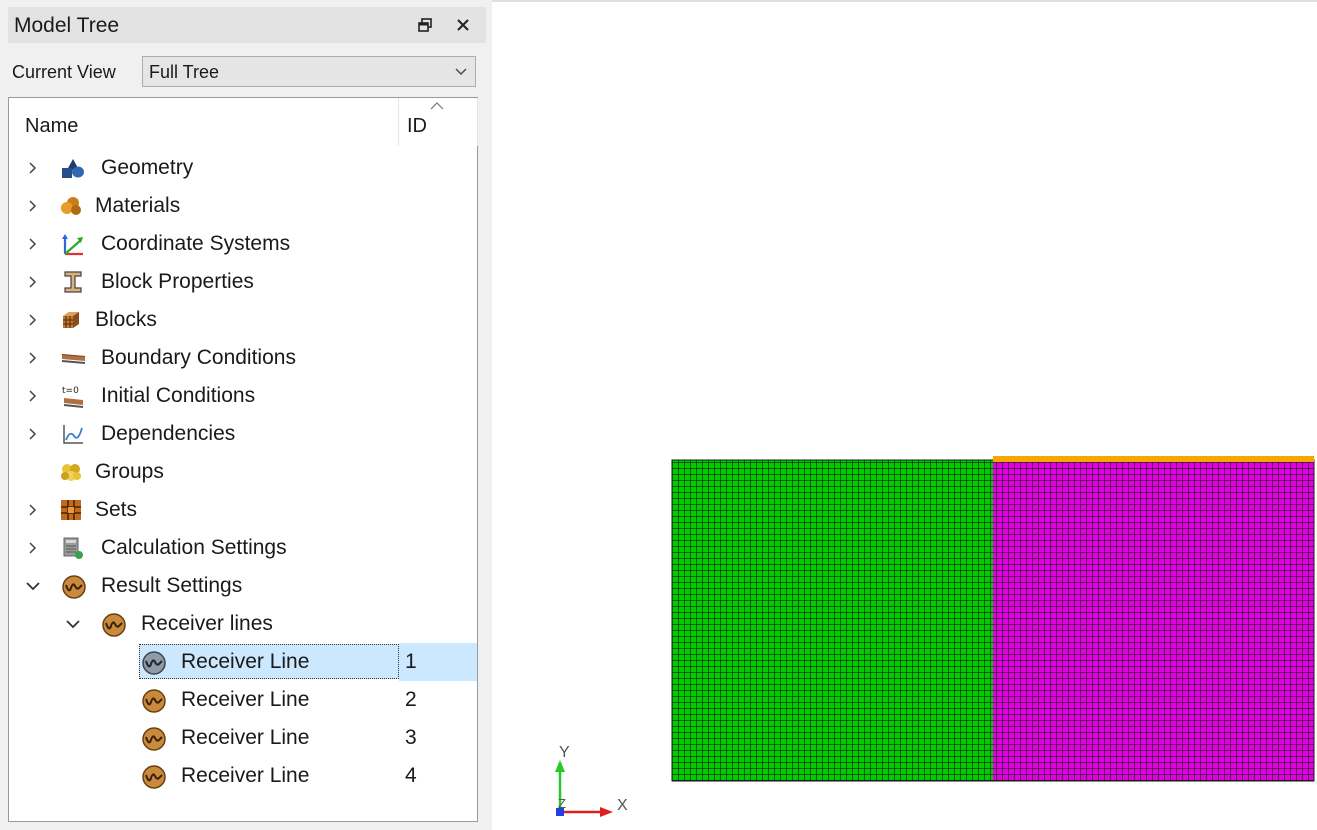 The image size is (1317, 830). I want to click on tree-item-receiver-line-2: Receiver Line 2, so click(243, 700).